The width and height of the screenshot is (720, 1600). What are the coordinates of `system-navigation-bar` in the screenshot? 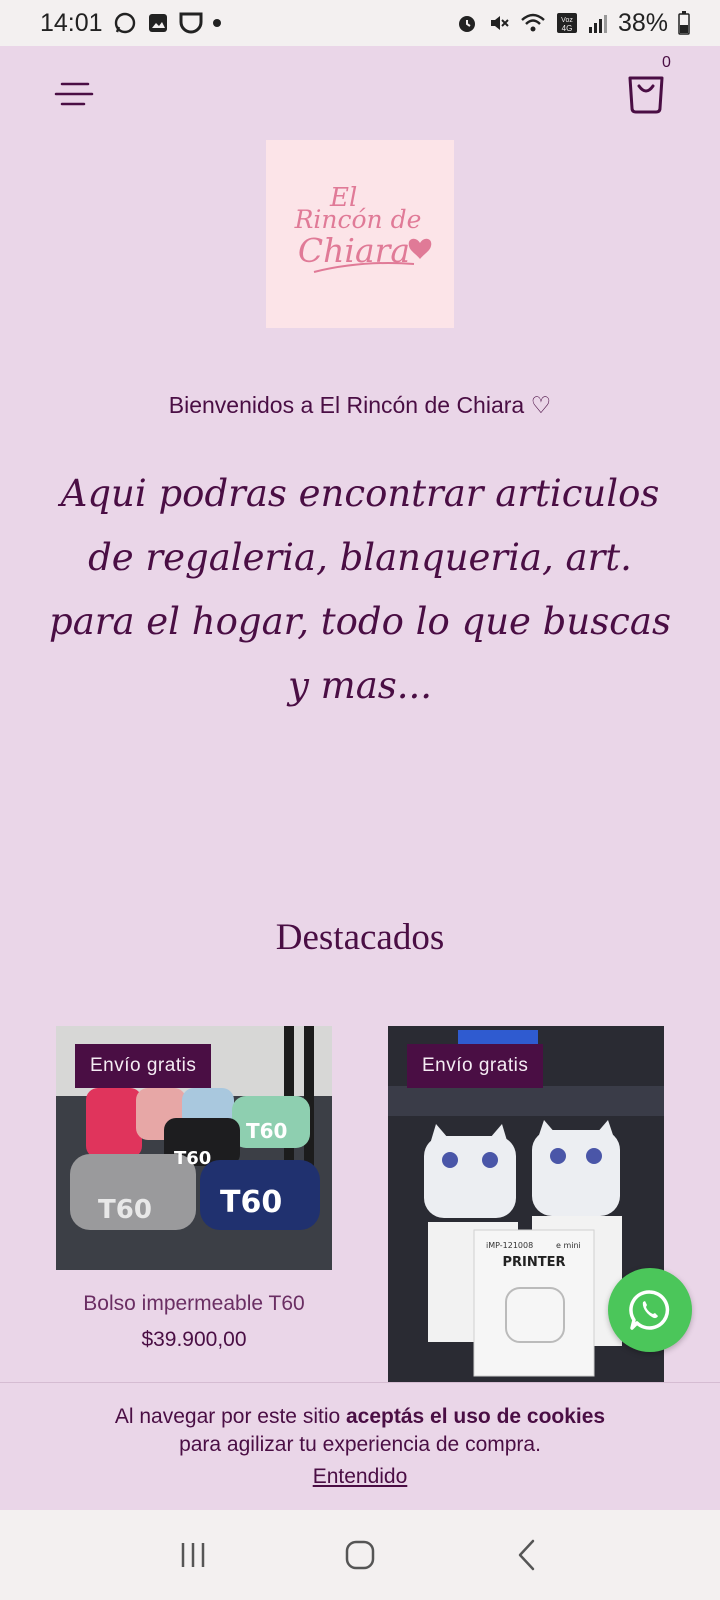 It's located at (360, 1555).